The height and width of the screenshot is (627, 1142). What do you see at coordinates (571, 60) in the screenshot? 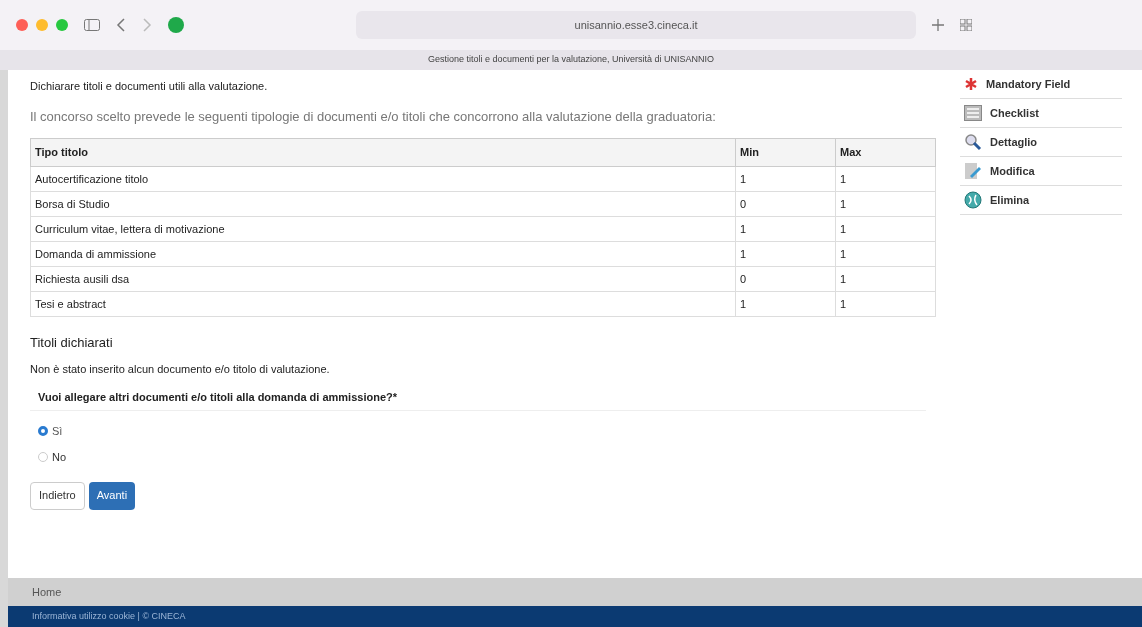
I see `browser-tab: Gestione titoli e documenti per la valutazione, Università di UNISANNIO` at bounding box center [571, 60].